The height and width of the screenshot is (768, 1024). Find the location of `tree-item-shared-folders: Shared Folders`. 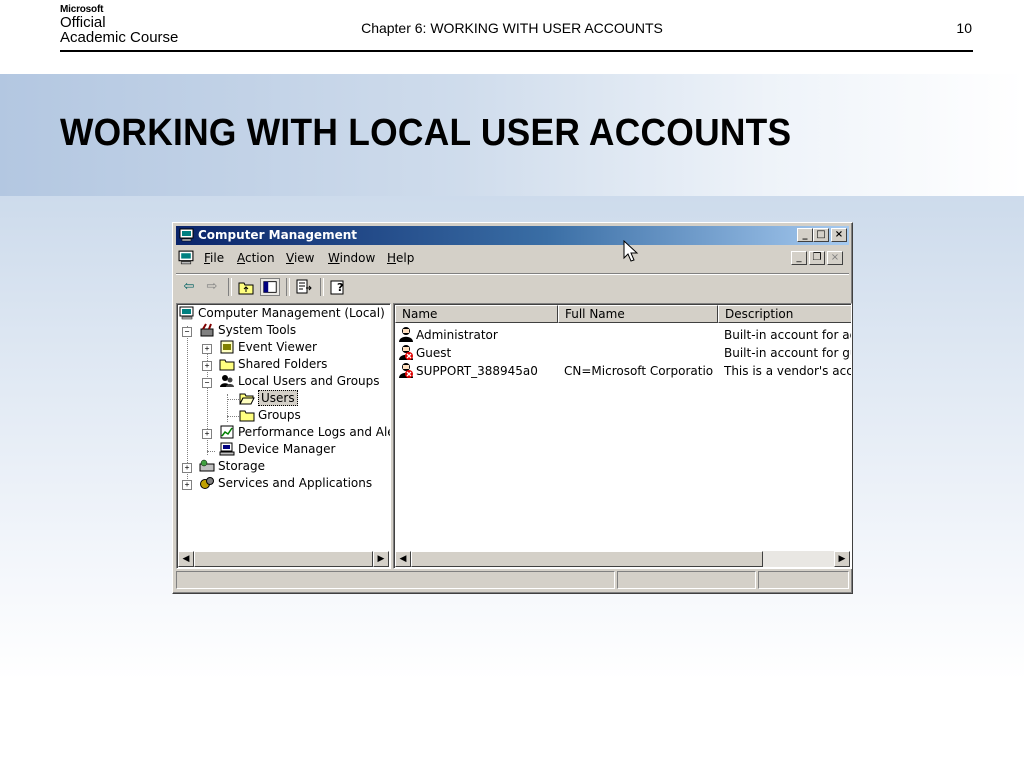

tree-item-shared-folders: Shared Folders is located at coordinates (273, 365).